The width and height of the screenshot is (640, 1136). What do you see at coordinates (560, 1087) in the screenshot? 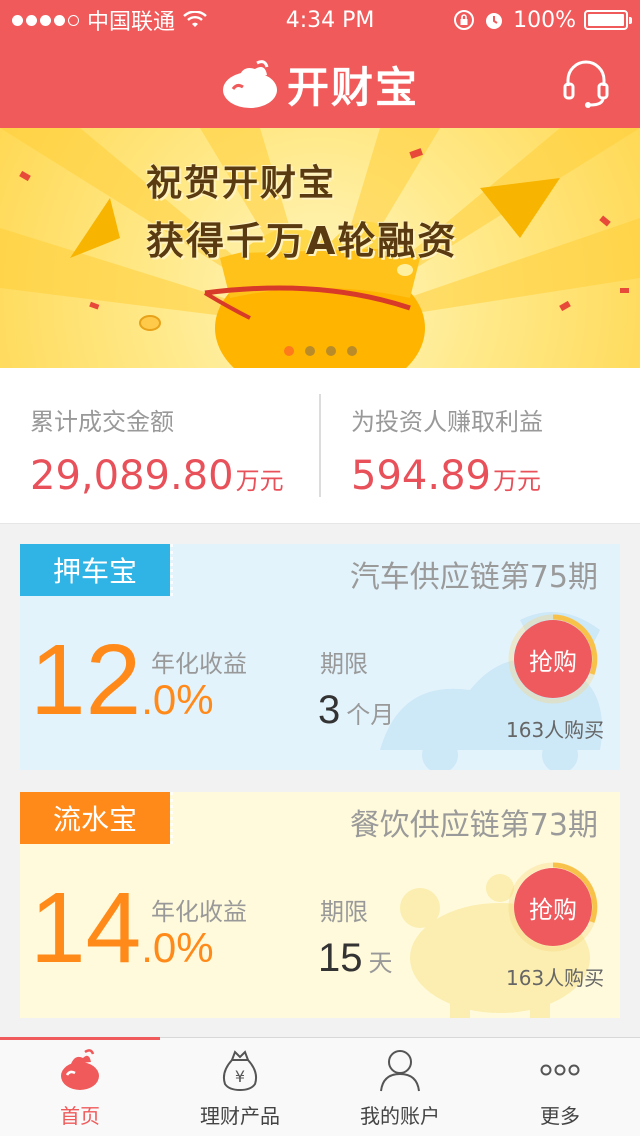
I see `tab-more: 更多` at bounding box center [560, 1087].